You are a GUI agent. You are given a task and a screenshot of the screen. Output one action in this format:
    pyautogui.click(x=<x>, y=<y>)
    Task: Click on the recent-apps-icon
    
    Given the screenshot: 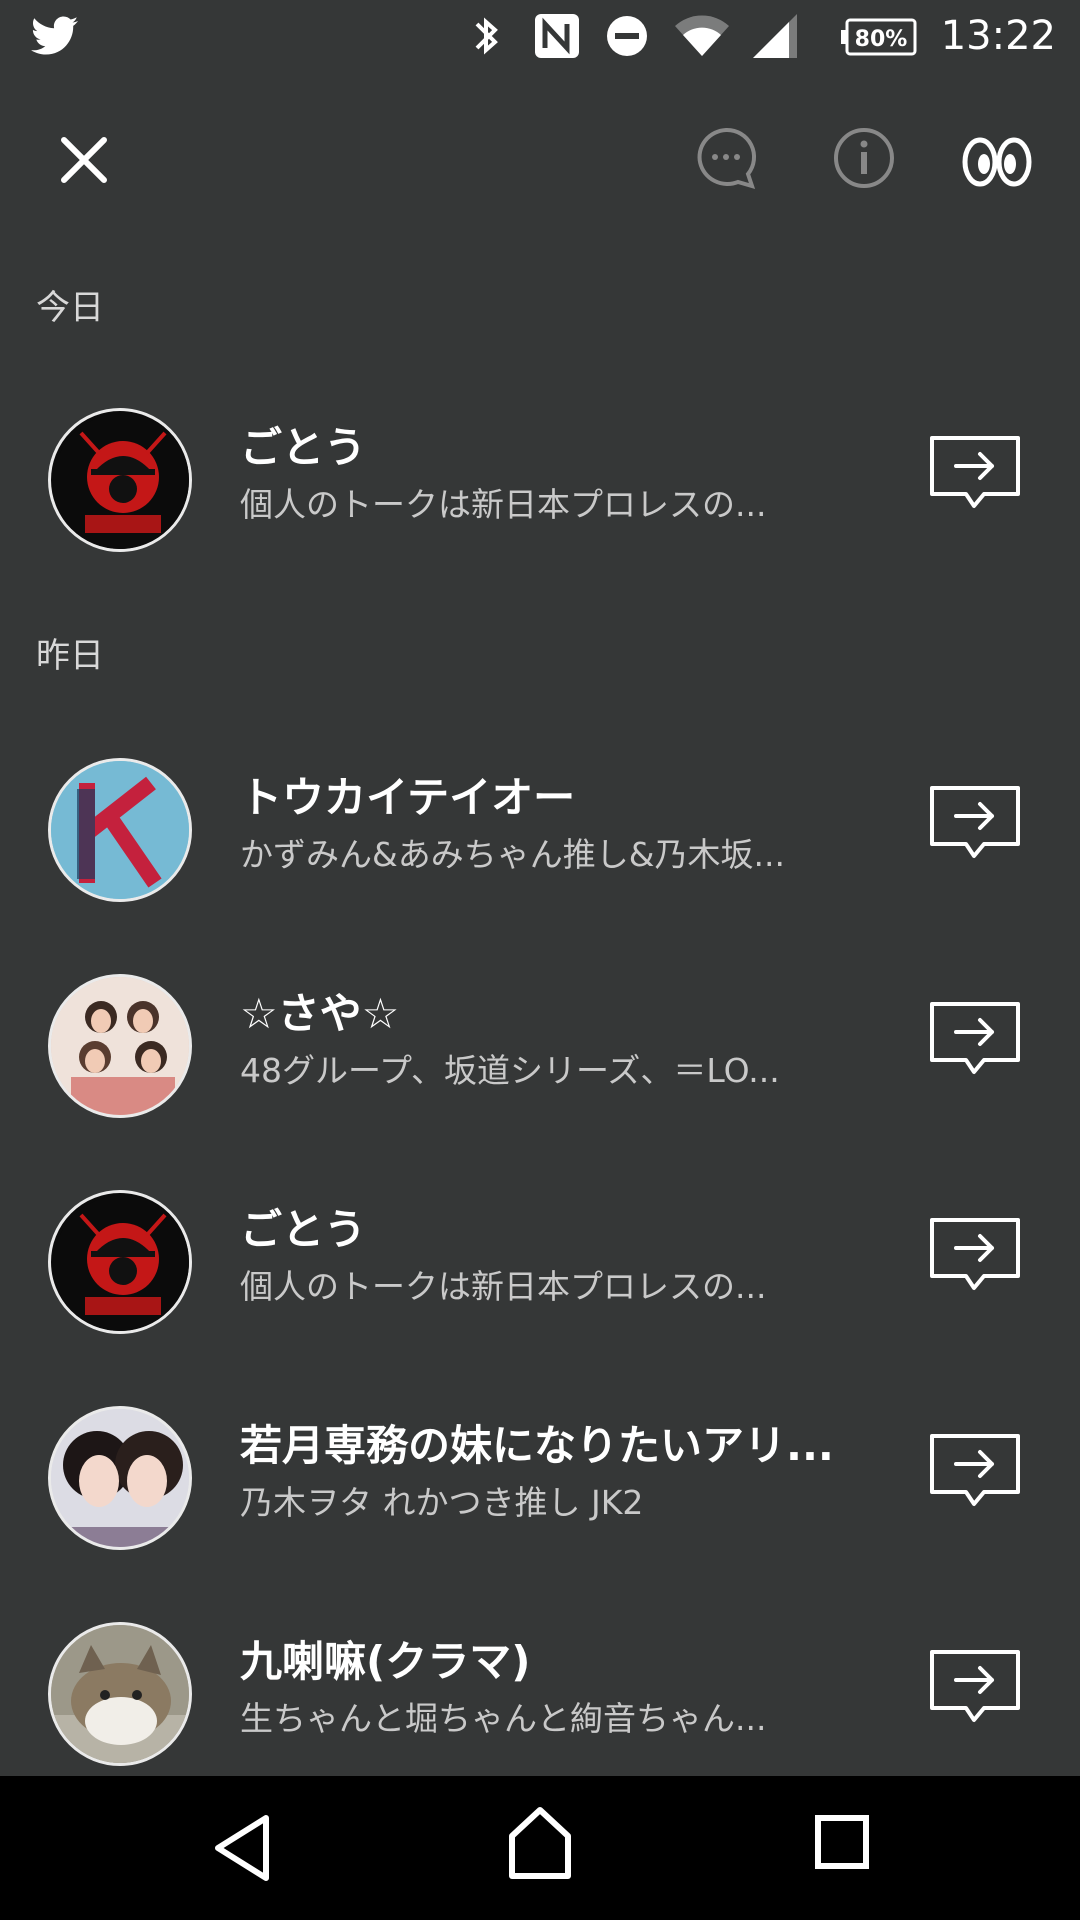 What is the action you would take?
    pyautogui.click(x=842, y=1842)
    